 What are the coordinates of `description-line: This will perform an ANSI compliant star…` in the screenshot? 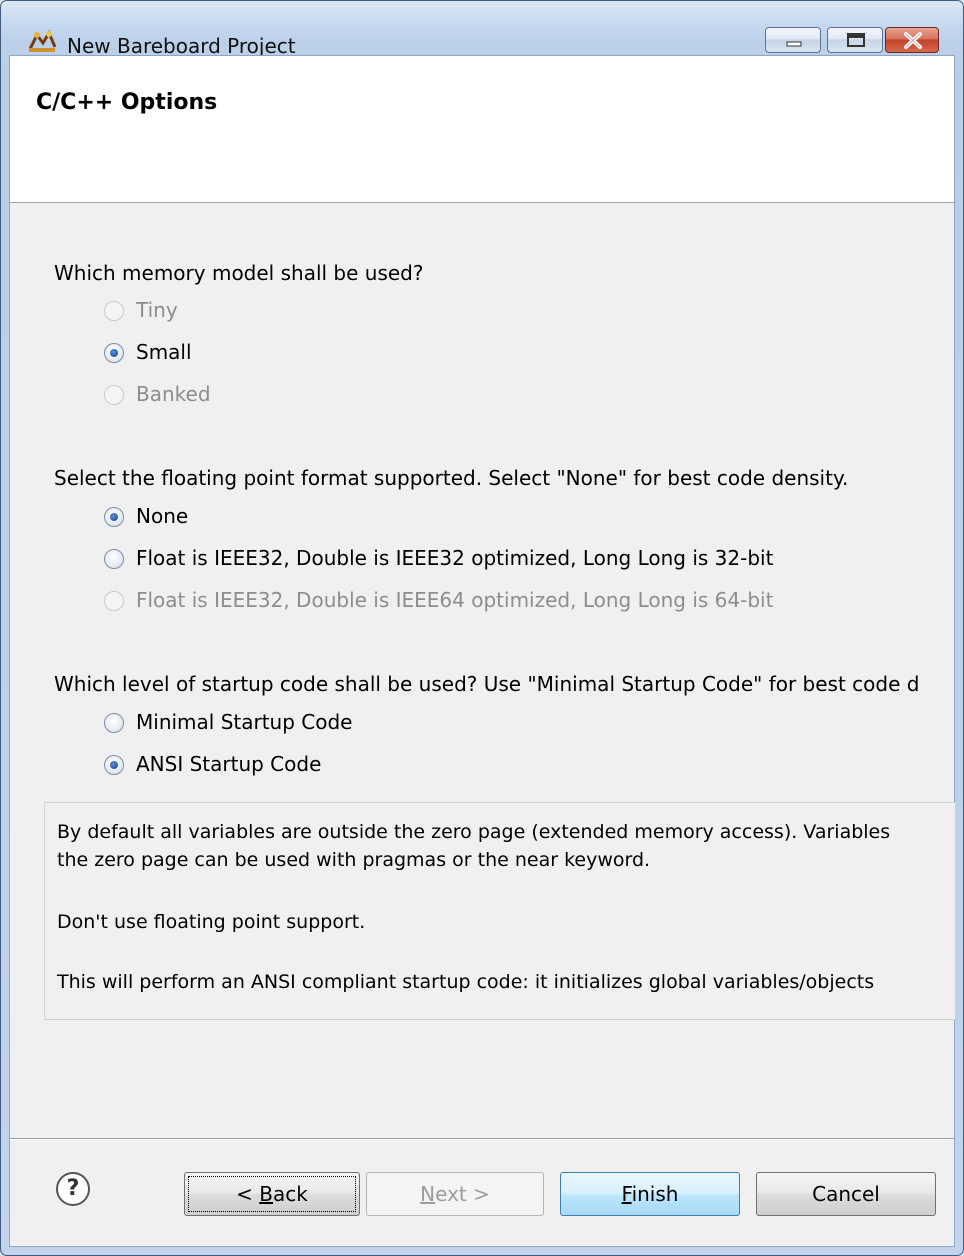 It's located at (466, 982).